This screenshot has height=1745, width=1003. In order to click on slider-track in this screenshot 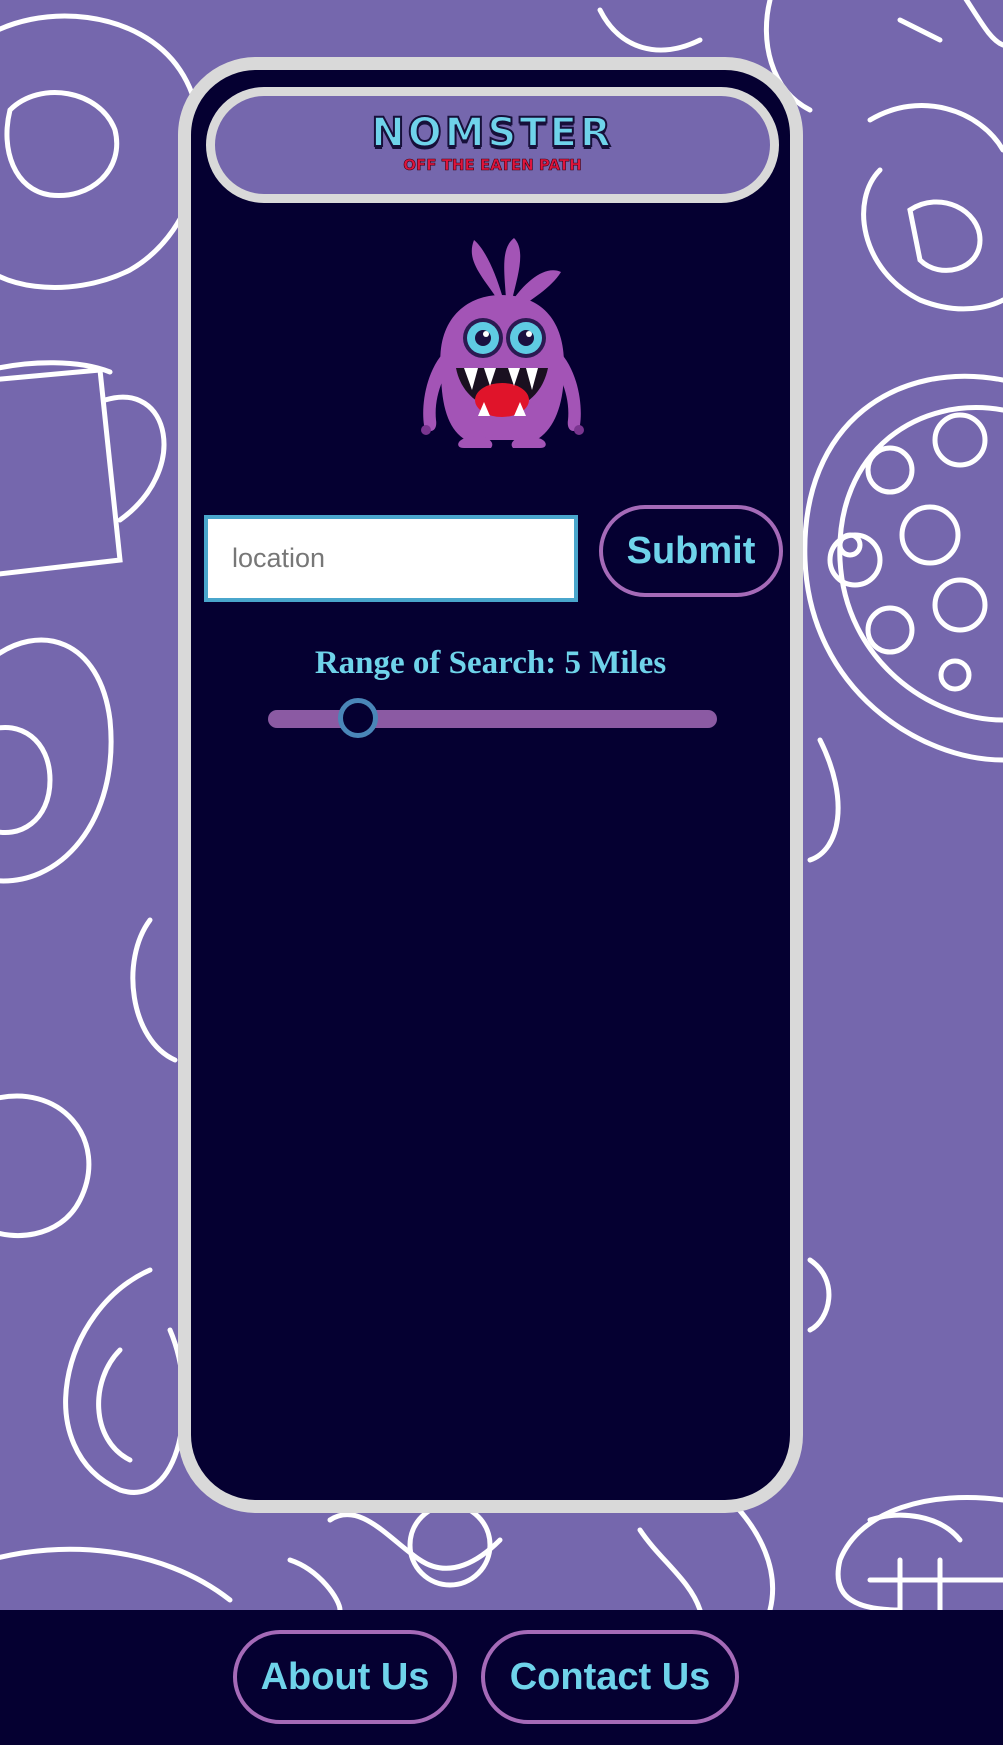, I will do `click(492, 719)`.